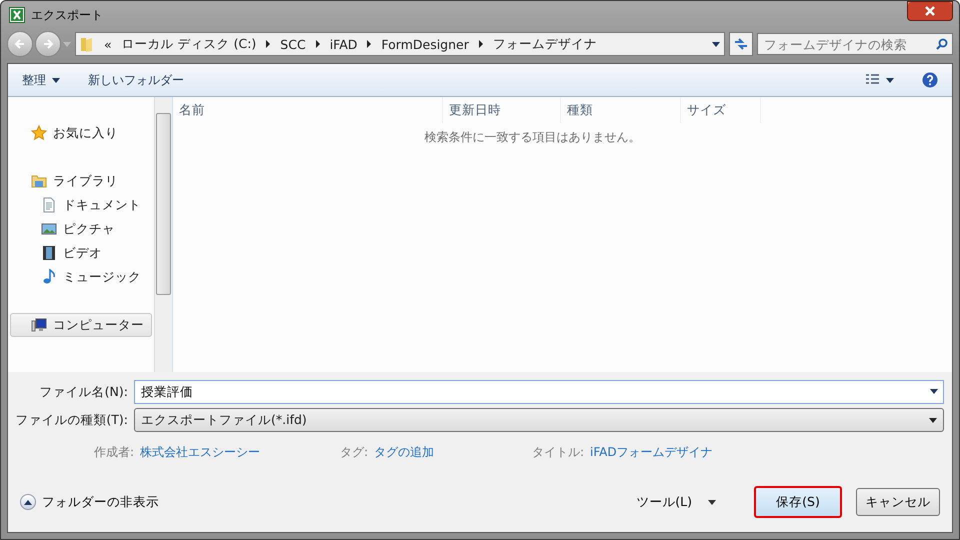 This screenshot has height=540, width=960. Describe the element at coordinates (544, 44) in the screenshot. I see `breadcrumb: フォームデザイナ` at that location.